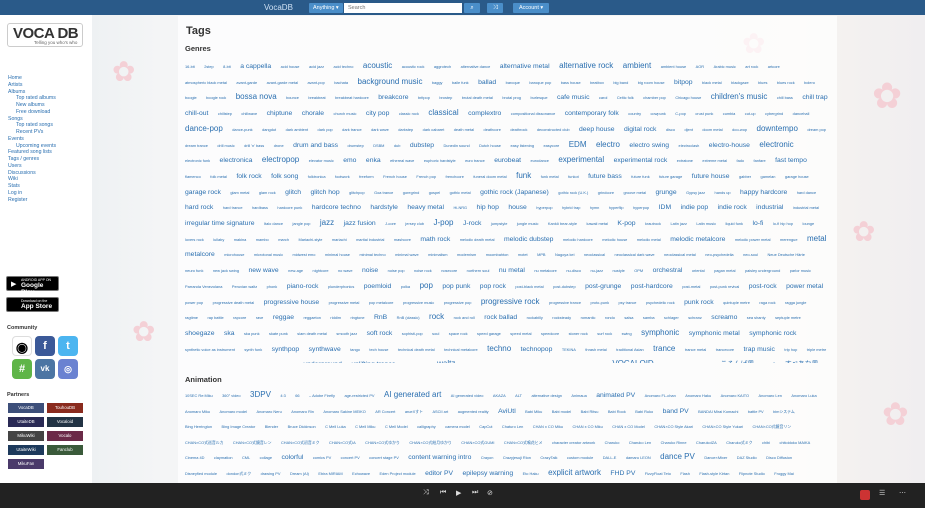 The image size is (925, 508). What do you see at coordinates (350, 457) in the screenshot?
I see `tag-link: concert PV` at bounding box center [350, 457].